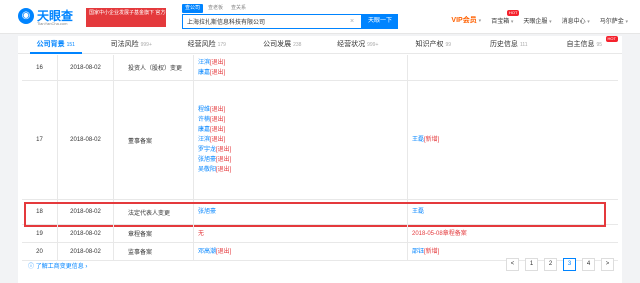  I want to click on tab-label: 知识产权, so click(429, 44).